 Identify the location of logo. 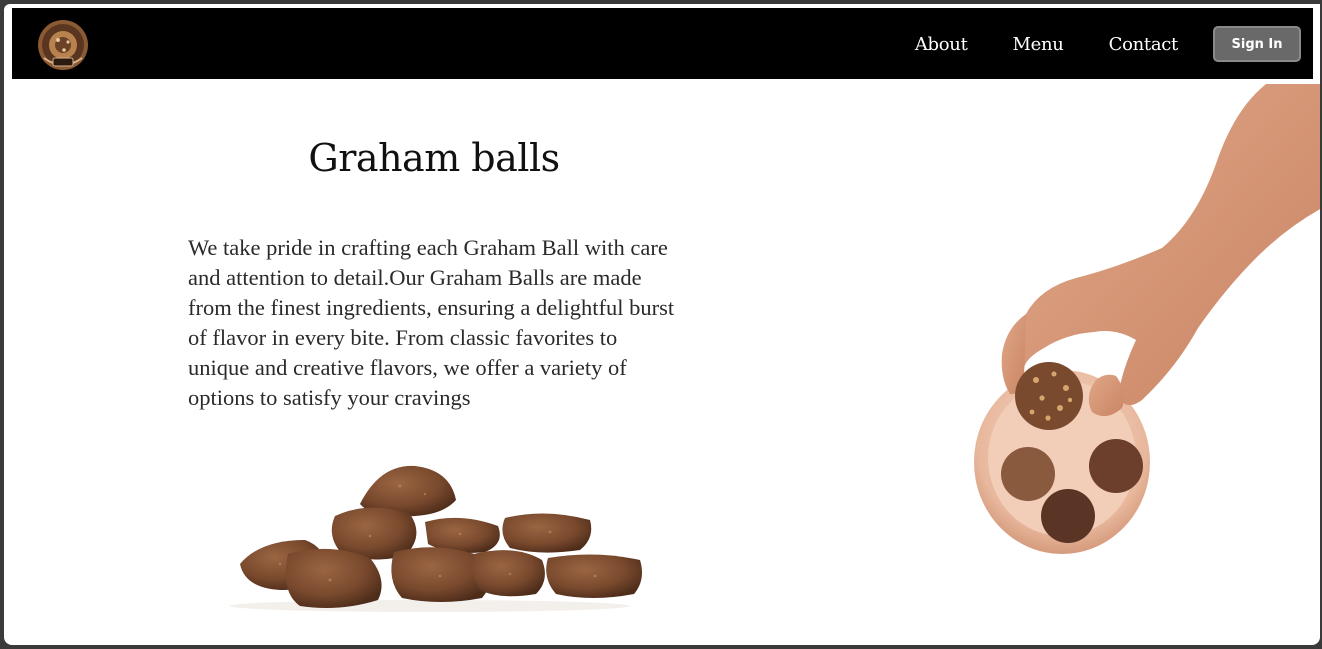
(63, 45).